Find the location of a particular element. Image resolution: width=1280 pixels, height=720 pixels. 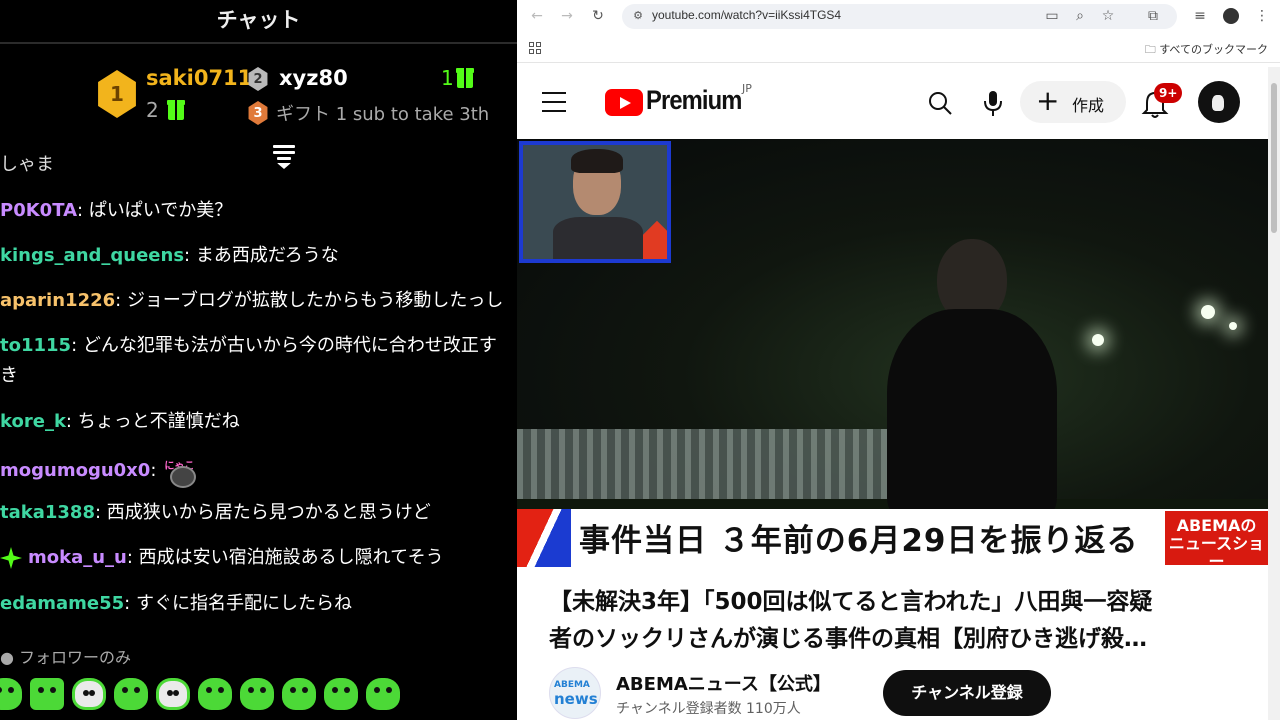

emote-bar is located at coordinates (258, 696).